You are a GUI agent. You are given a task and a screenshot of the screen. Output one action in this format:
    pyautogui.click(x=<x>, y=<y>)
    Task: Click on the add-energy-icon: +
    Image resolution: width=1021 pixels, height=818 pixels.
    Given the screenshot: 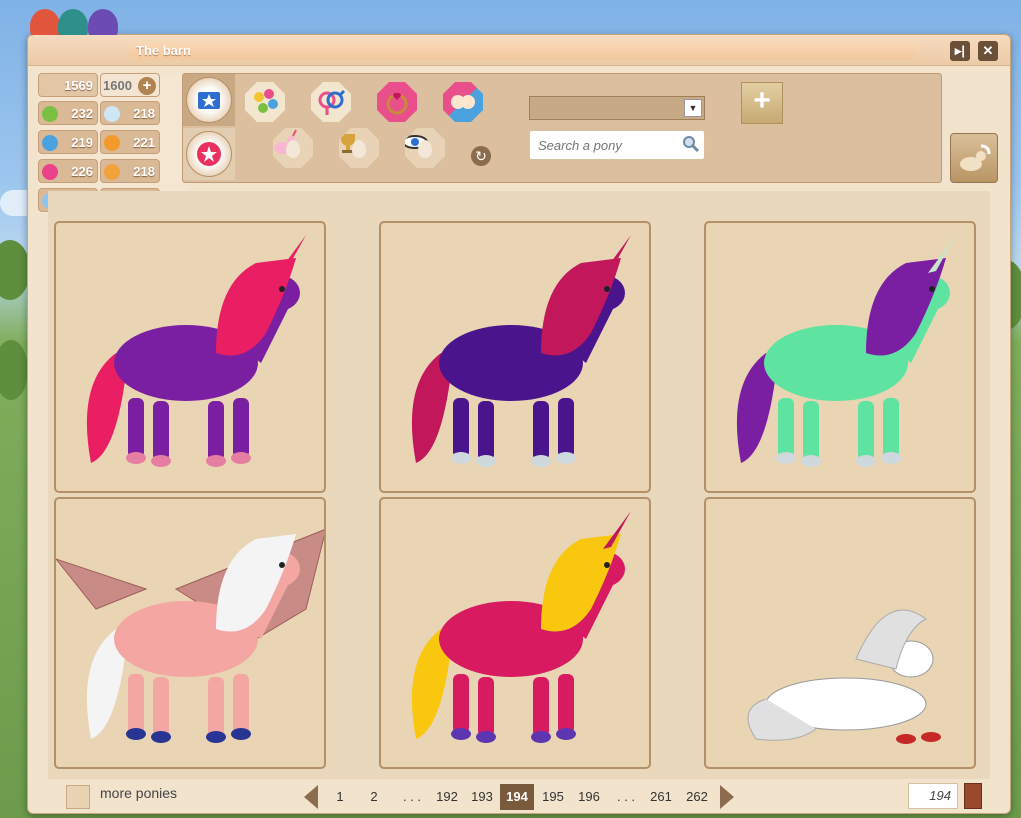 What is the action you would take?
    pyautogui.click(x=147, y=86)
    